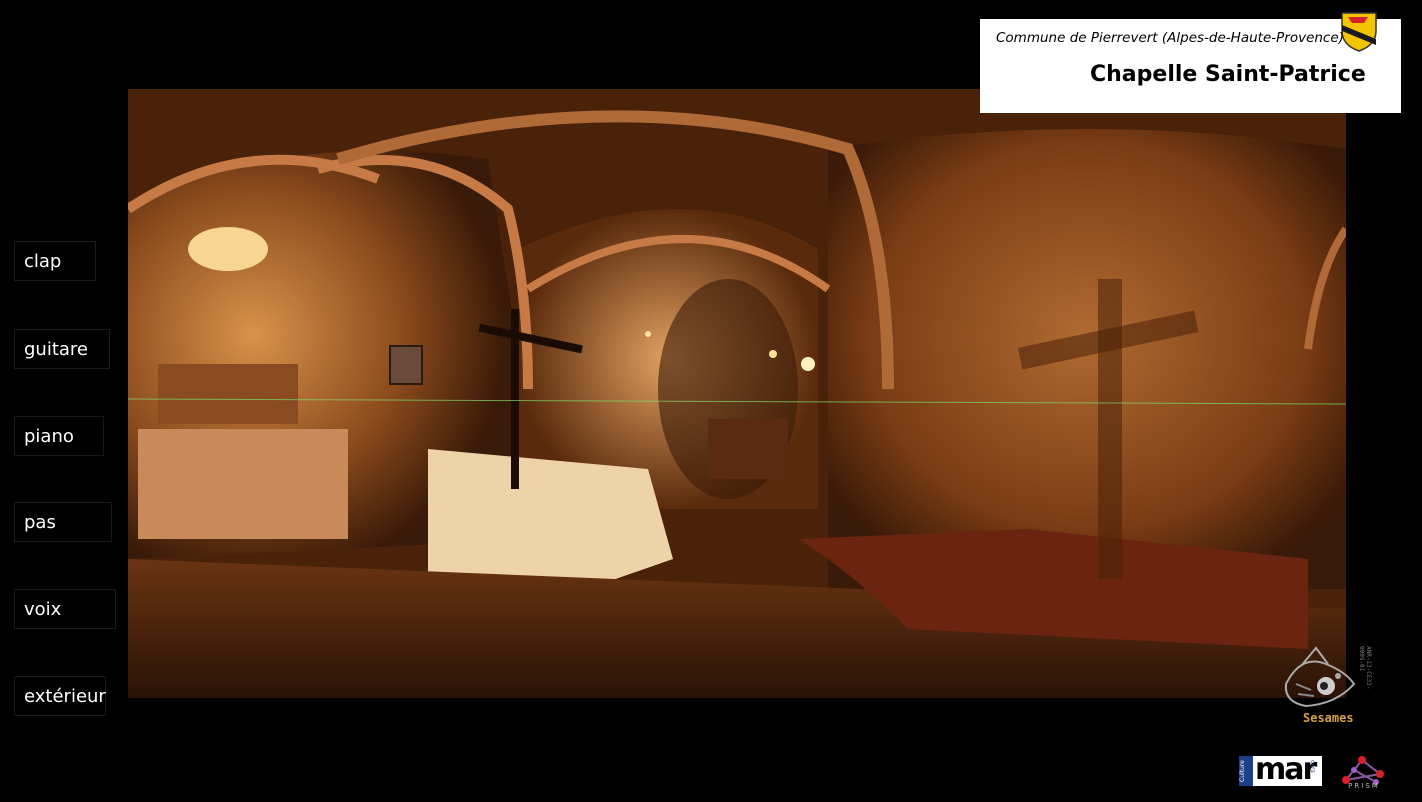 The height and width of the screenshot is (802, 1422). What do you see at coordinates (65, 609) in the screenshot?
I see `sidebar-item-voix: voix` at bounding box center [65, 609].